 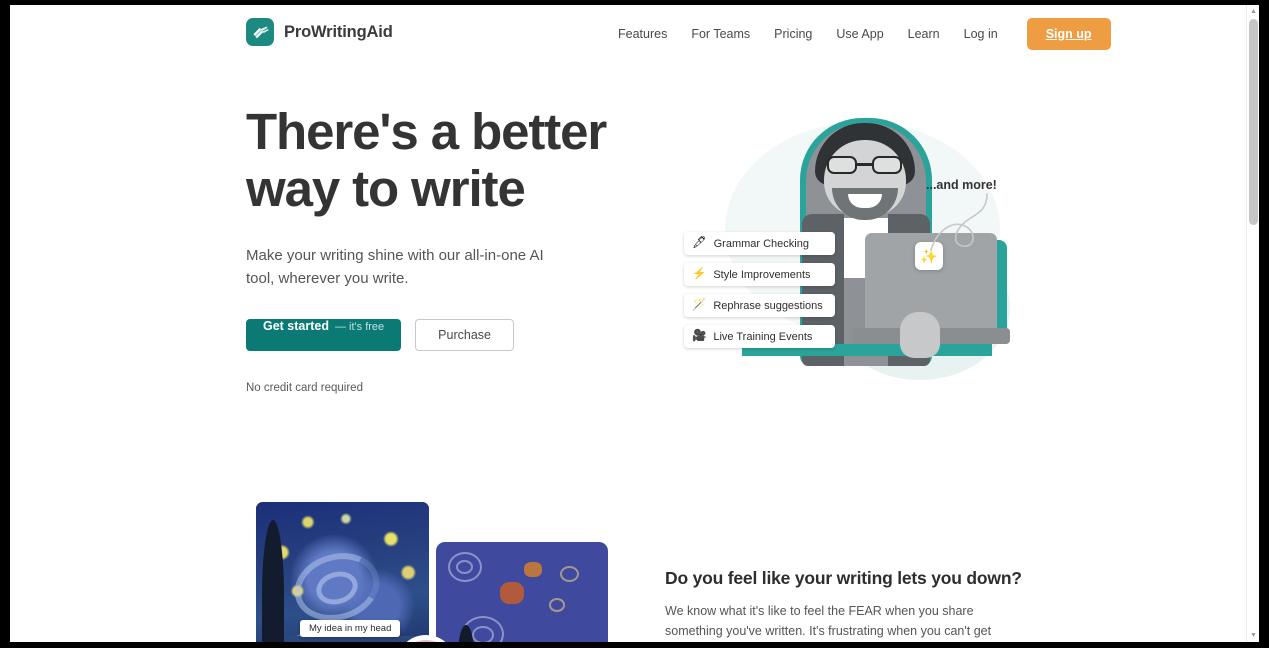 What do you see at coordinates (464, 335) in the screenshot?
I see `purchase-button: Purchase` at bounding box center [464, 335].